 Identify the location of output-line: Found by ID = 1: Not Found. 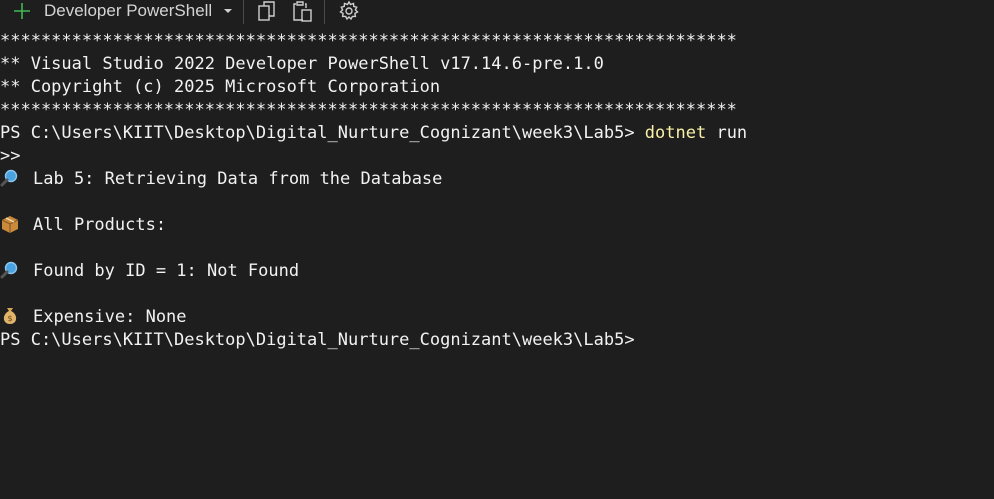
(497, 271).